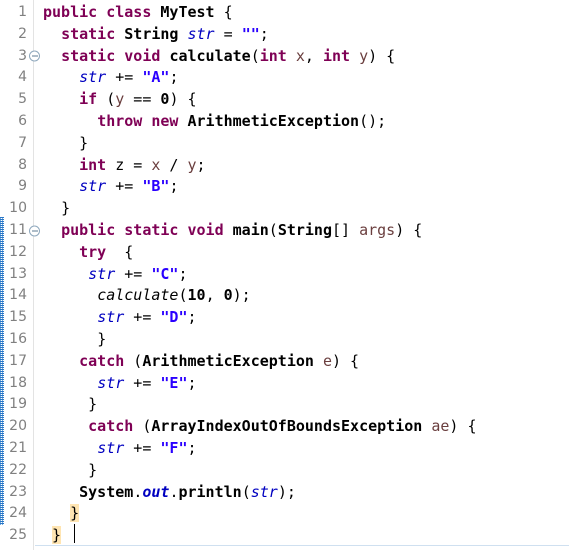  I want to click on line-number: 12, so click(16, 253).